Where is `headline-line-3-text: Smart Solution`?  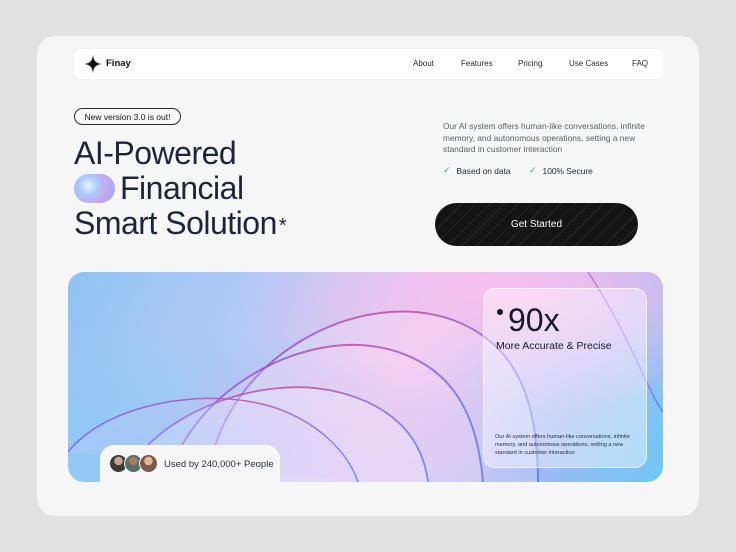
headline-line-3-text: Smart Solution is located at coordinates (175, 223).